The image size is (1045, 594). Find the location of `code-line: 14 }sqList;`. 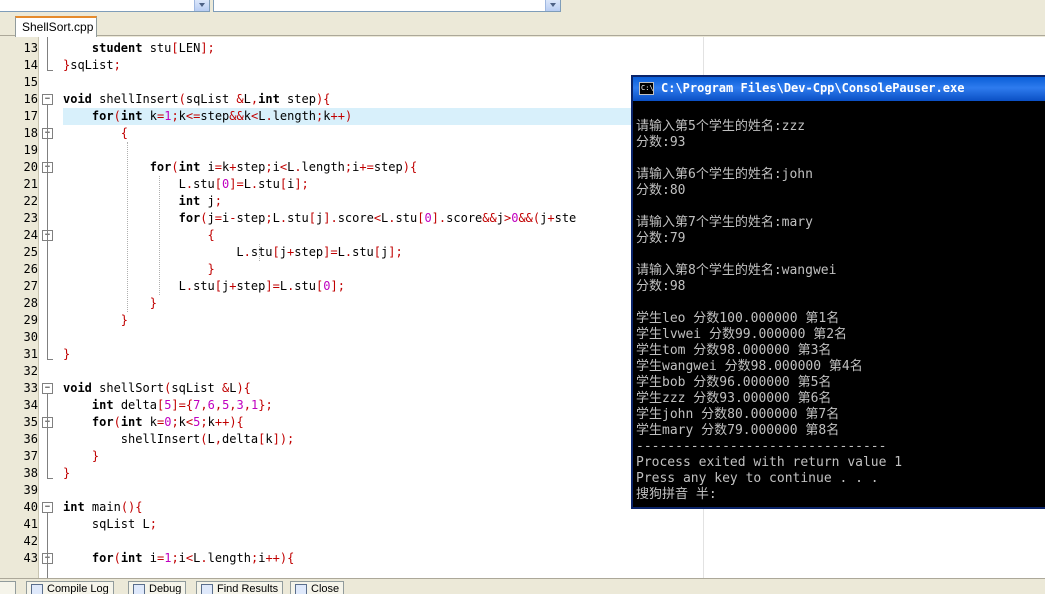

code-line: 14 }sqList; is located at coordinates (522, 65).